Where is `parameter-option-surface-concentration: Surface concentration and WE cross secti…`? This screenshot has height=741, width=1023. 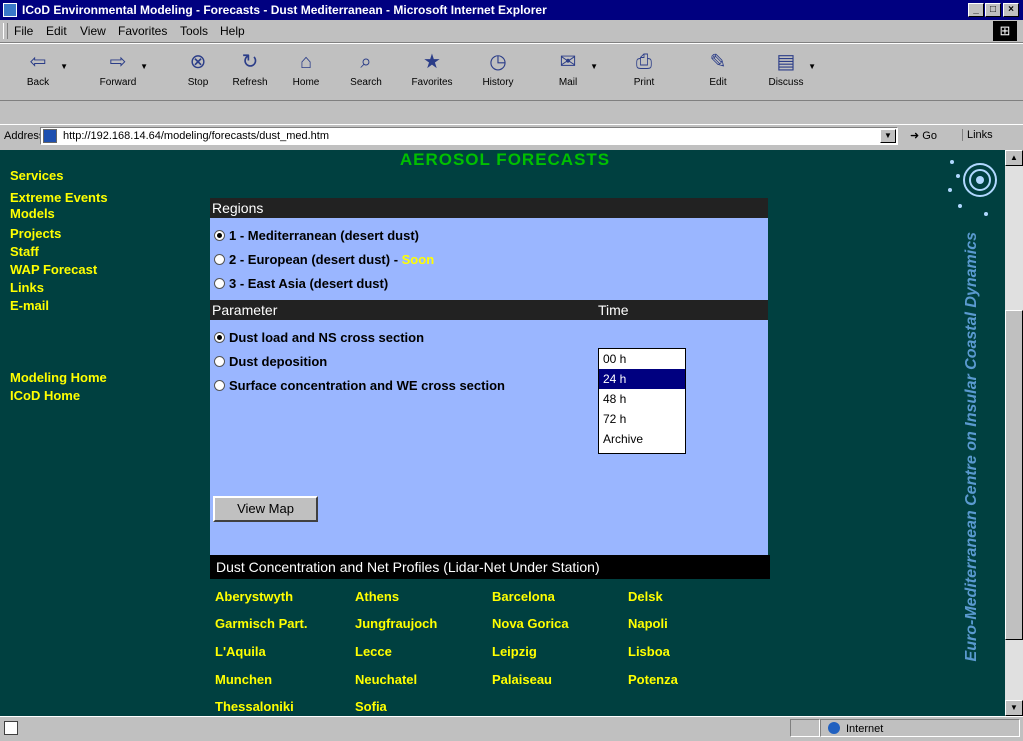 parameter-option-surface-concentration: Surface concentration and WE cross secti… is located at coordinates (359, 385).